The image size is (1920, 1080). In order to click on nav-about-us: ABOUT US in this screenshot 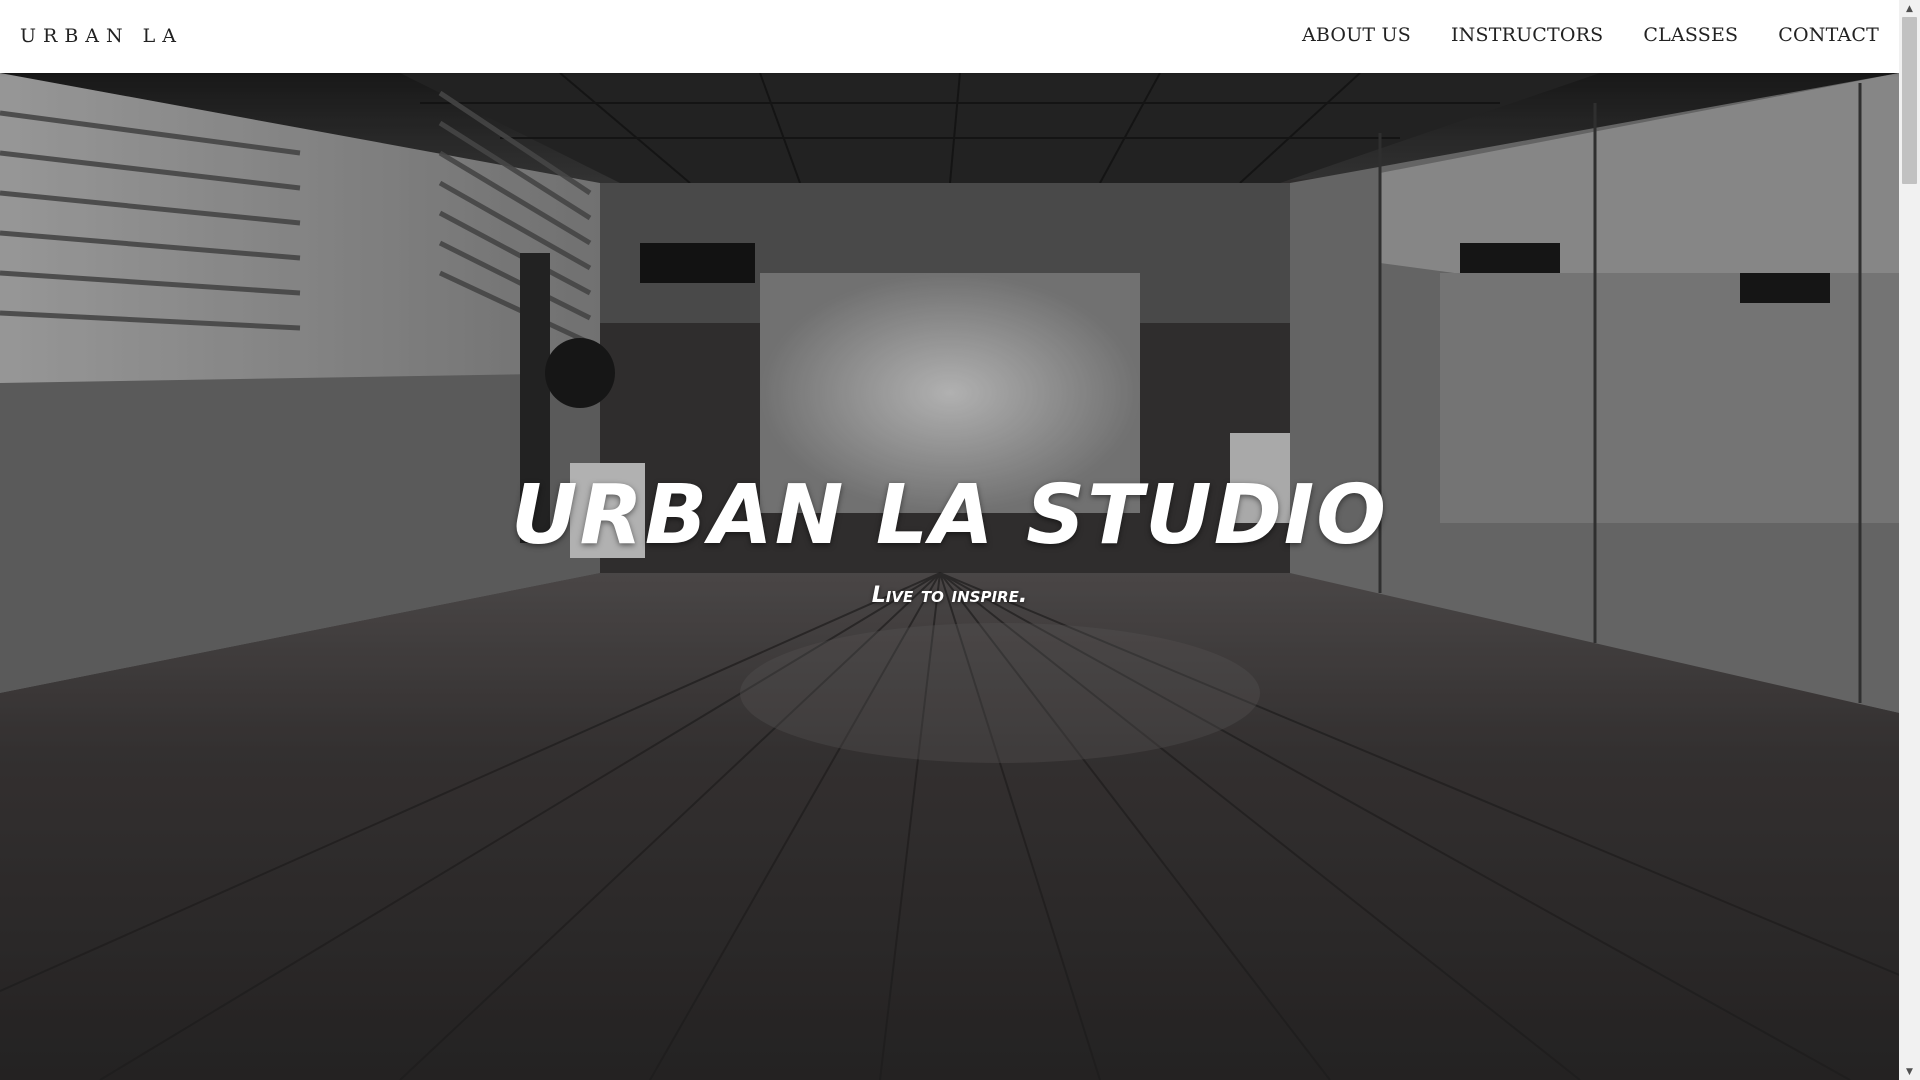, I will do `click(1356, 35)`.